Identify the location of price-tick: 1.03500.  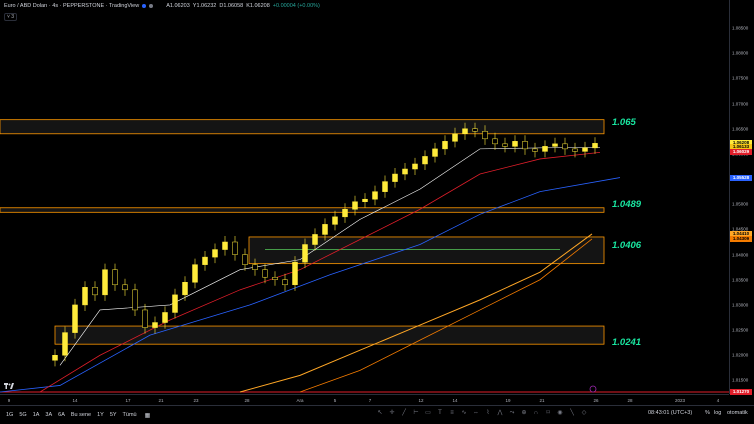
(740, 280).